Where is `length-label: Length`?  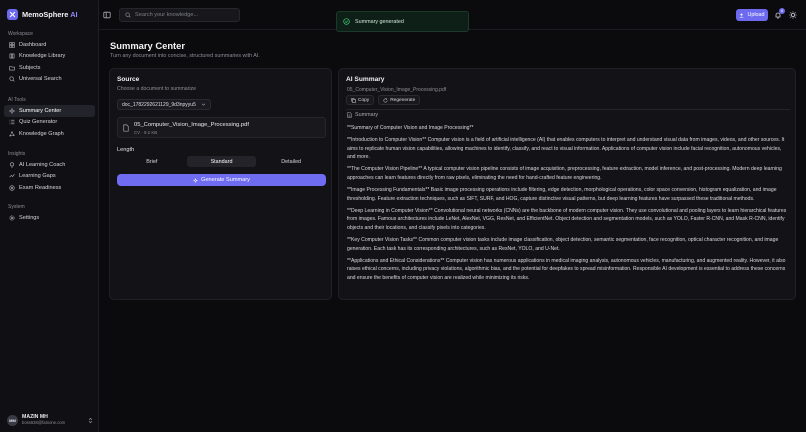 length-label: Length is located at coordinates (126, 150).